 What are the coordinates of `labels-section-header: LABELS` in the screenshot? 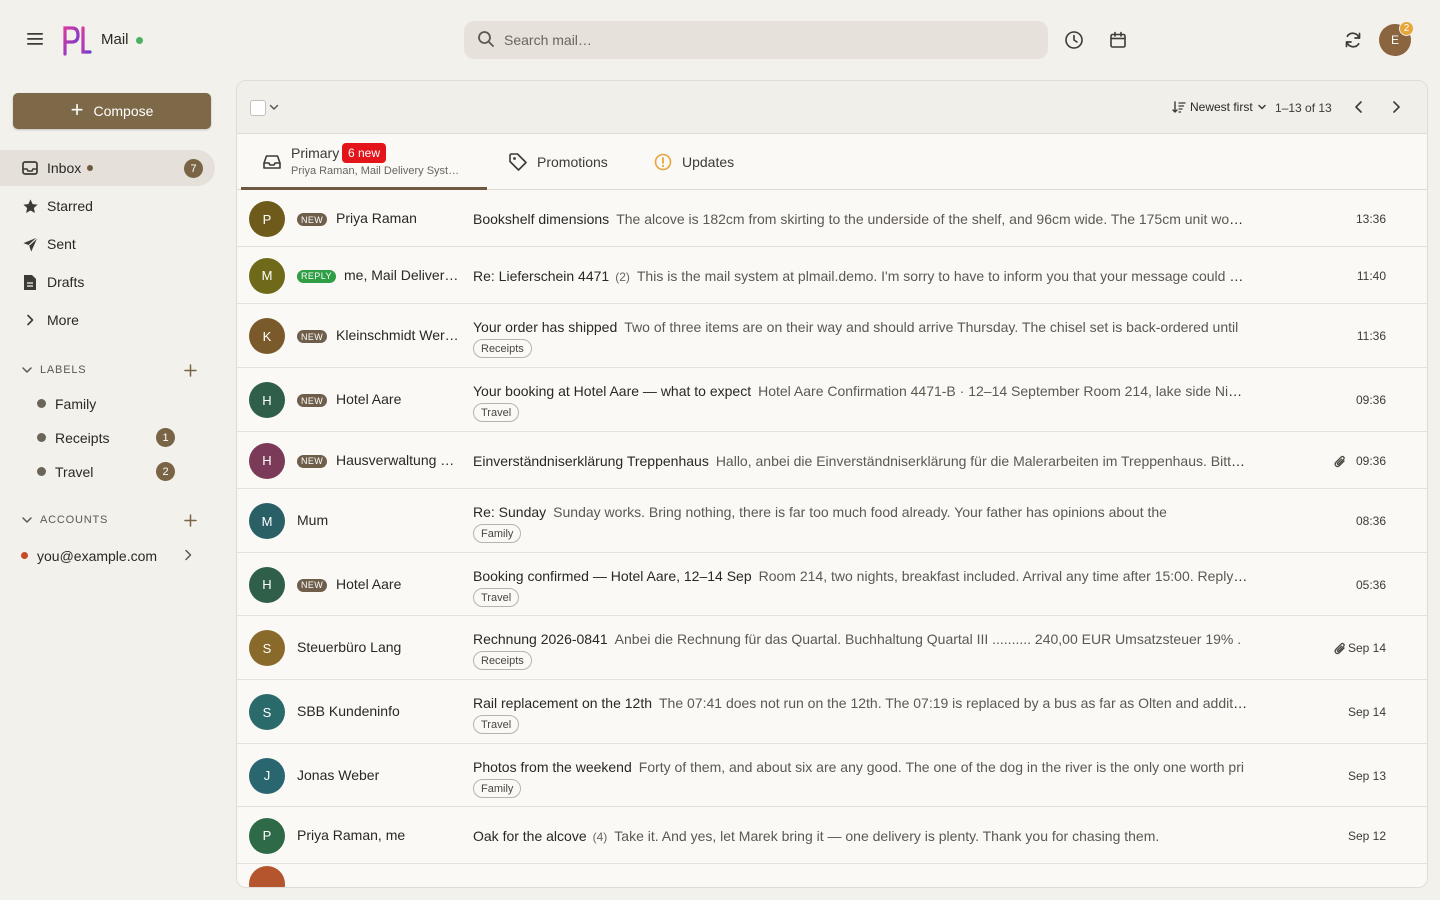 It's located at (115, 370).